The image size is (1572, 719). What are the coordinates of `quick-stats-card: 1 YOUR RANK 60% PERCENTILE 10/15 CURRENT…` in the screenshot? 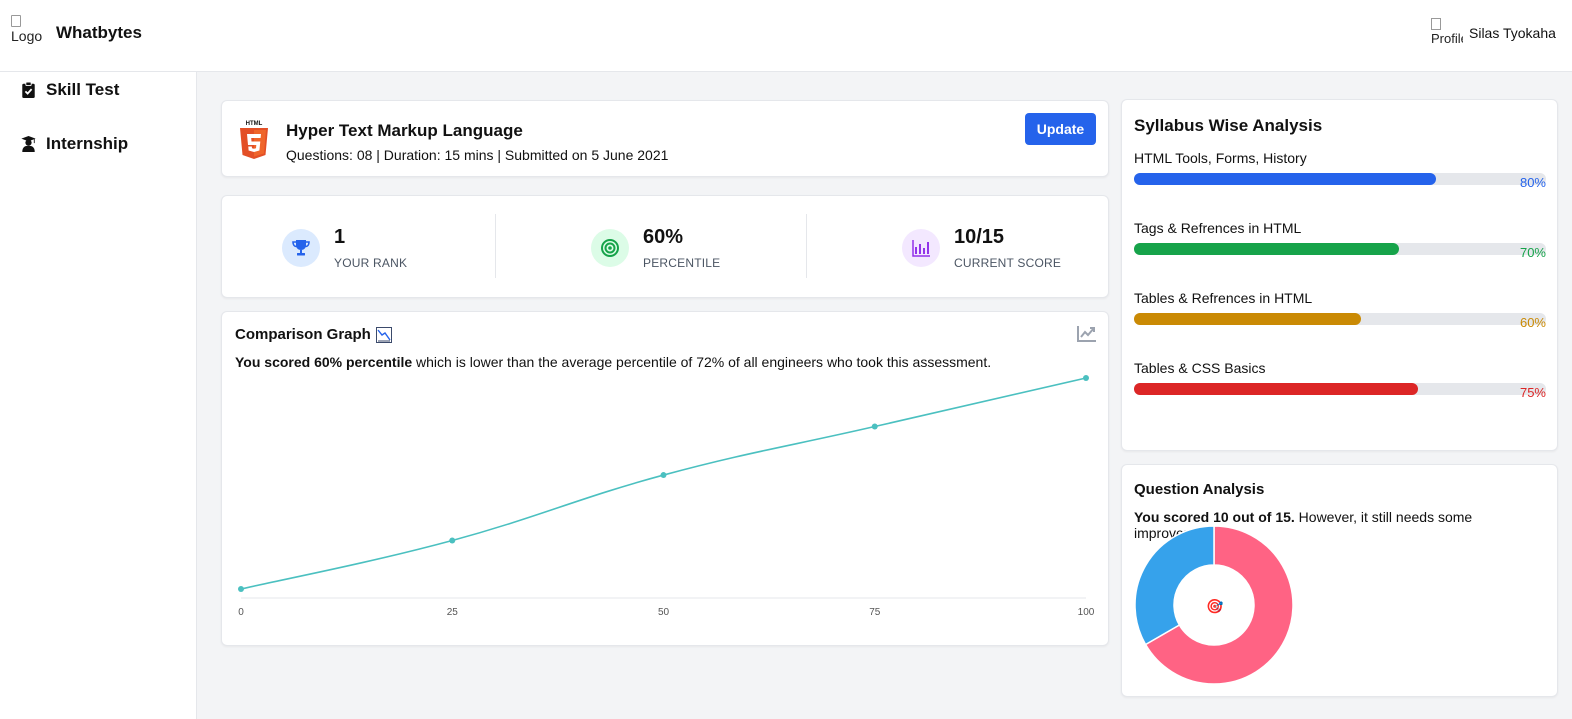 It's located at (665, 246).